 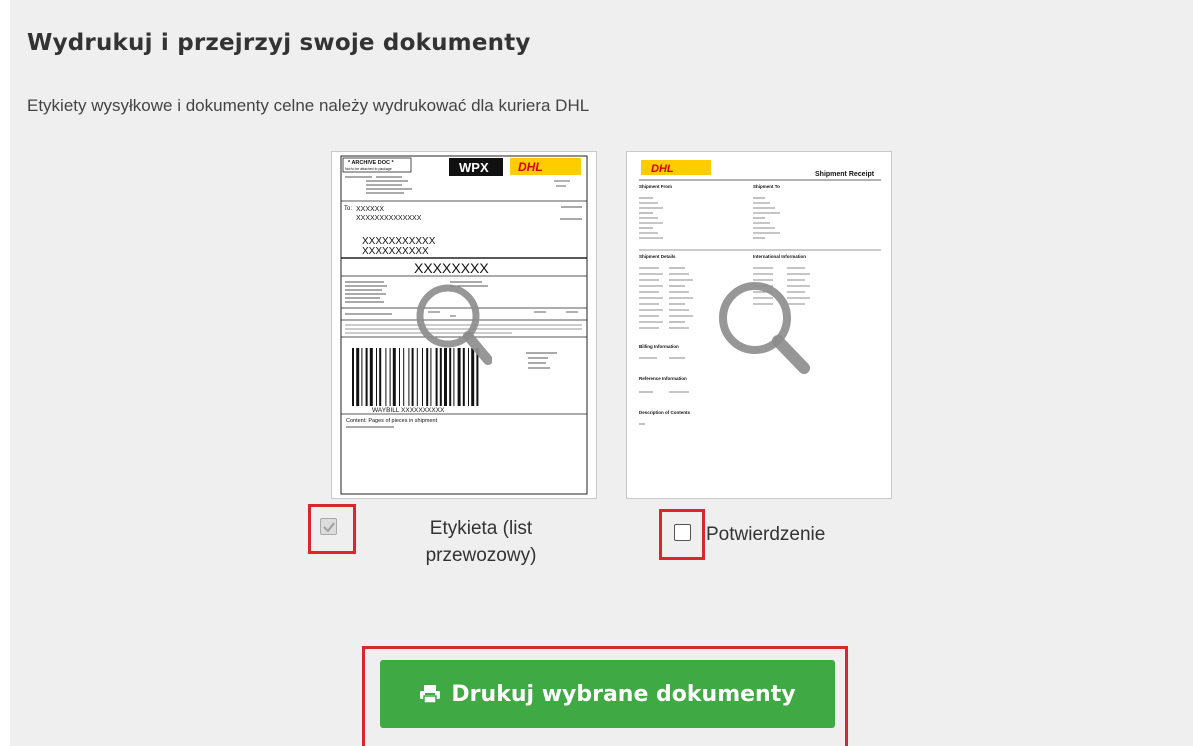 I want to click on receipt-heading-text: Shipment Receipt, so click(x=845, y=174).